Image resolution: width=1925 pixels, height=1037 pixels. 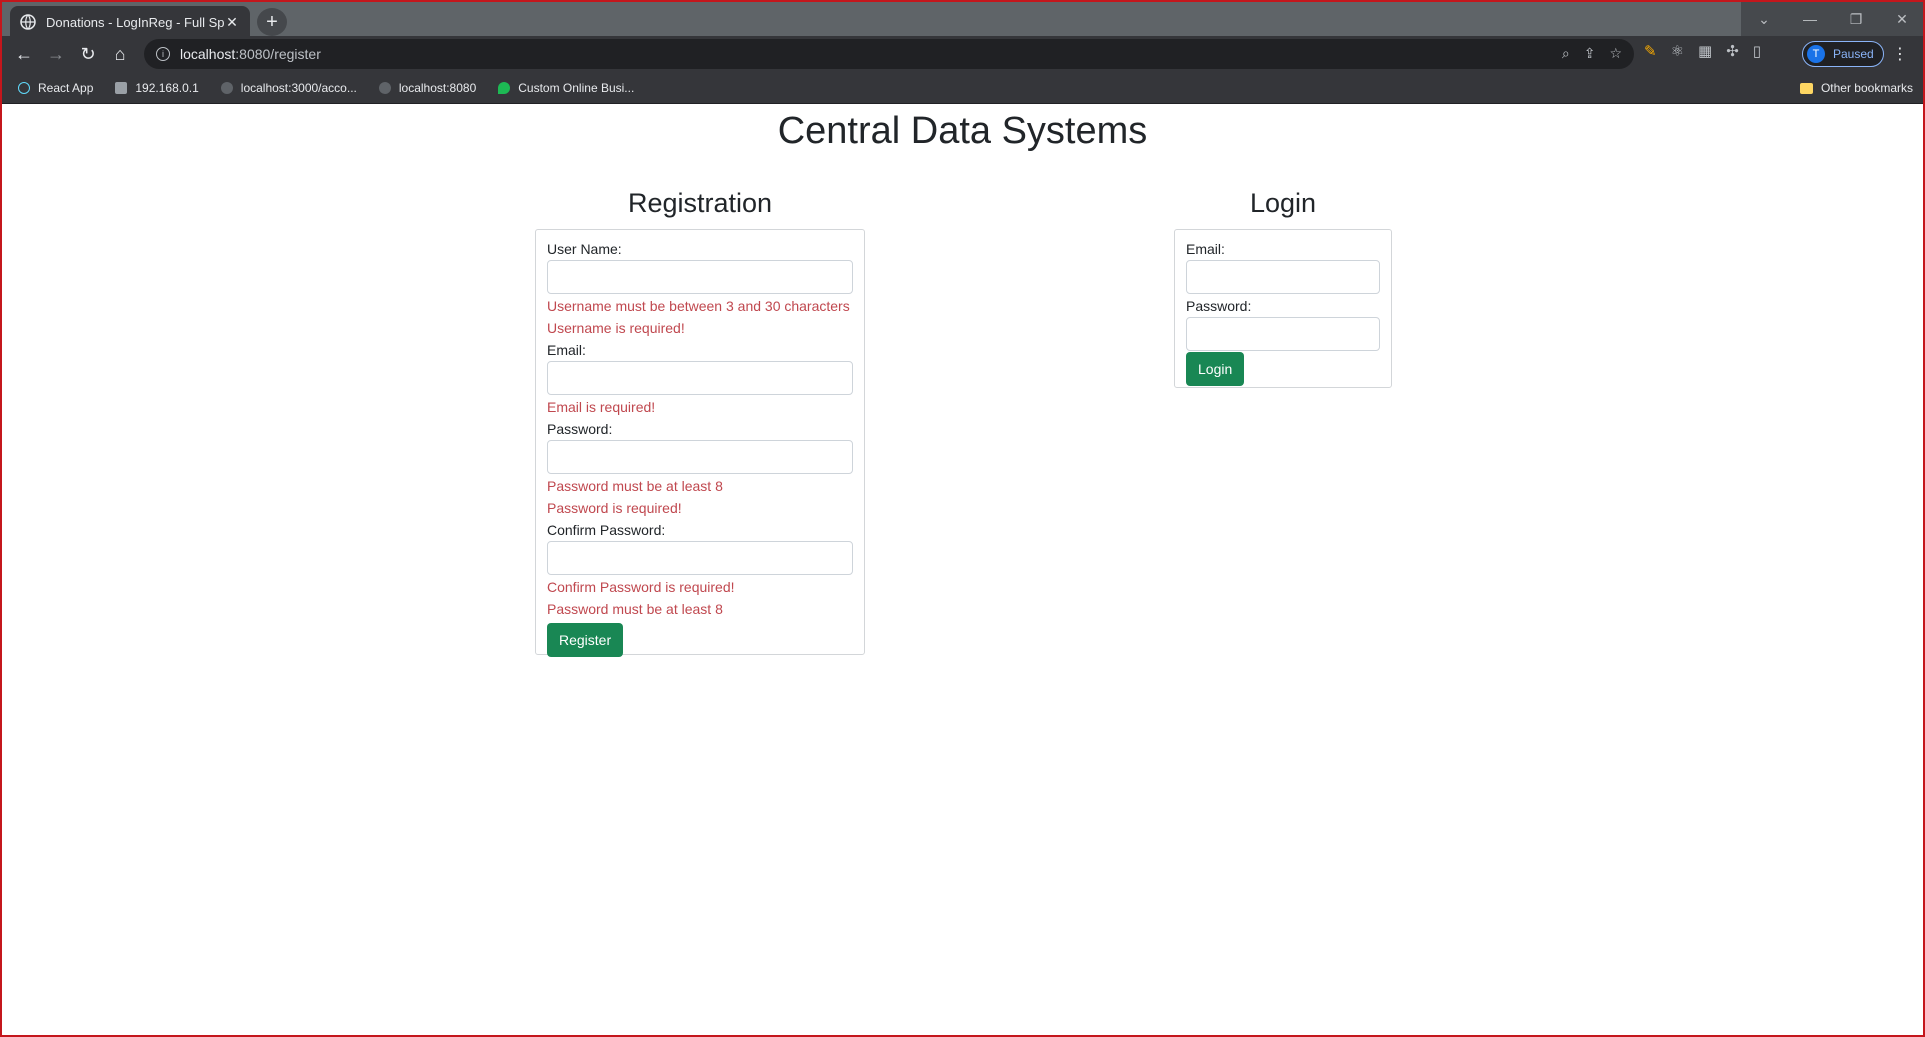 What do you see at coordinates (1902, 19) in the screenshot?
I see `close-window-icon: ✕` at bounding box center [1902, 19].